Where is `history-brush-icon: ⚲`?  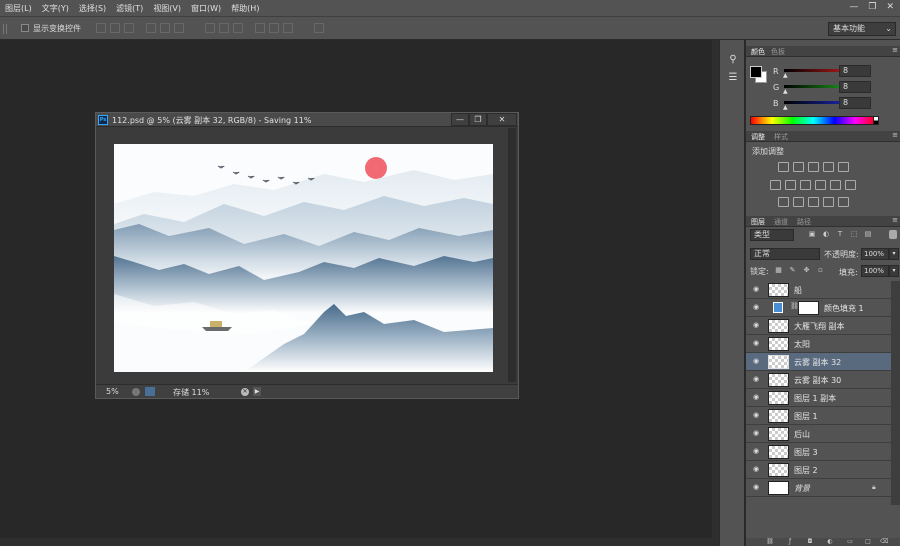 history-brush-icon: ⚲ is located at coordinates (733, 61).